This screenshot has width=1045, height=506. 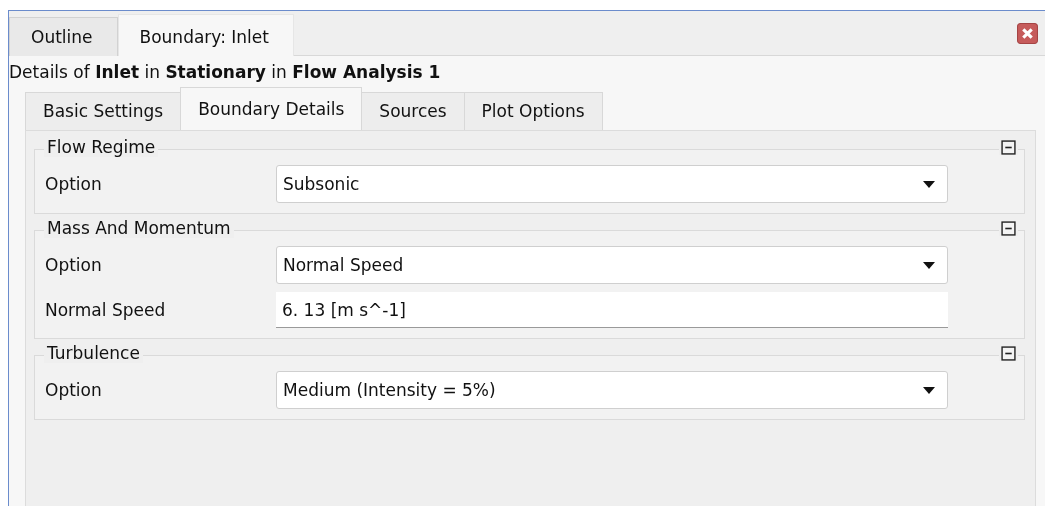 What do you see at coordinates (103, 111) in the screenshot?
I see `tab: Basic Settings` at bounding box center [103, 111].